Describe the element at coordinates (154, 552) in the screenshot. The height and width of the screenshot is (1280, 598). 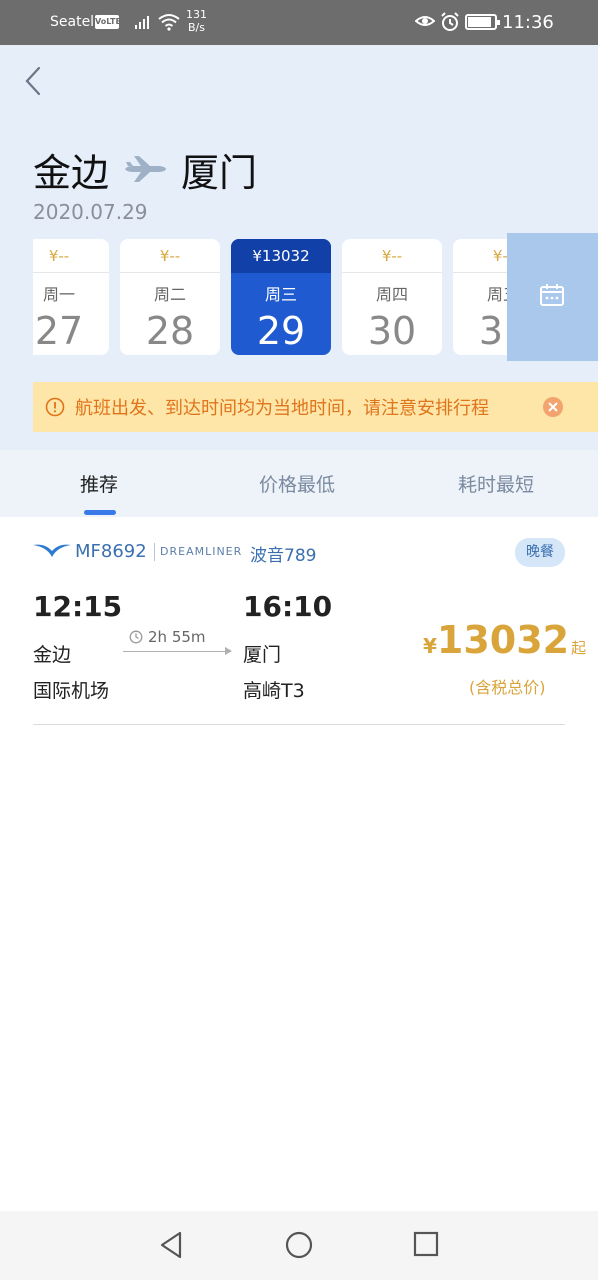
I see `divider` at that location.